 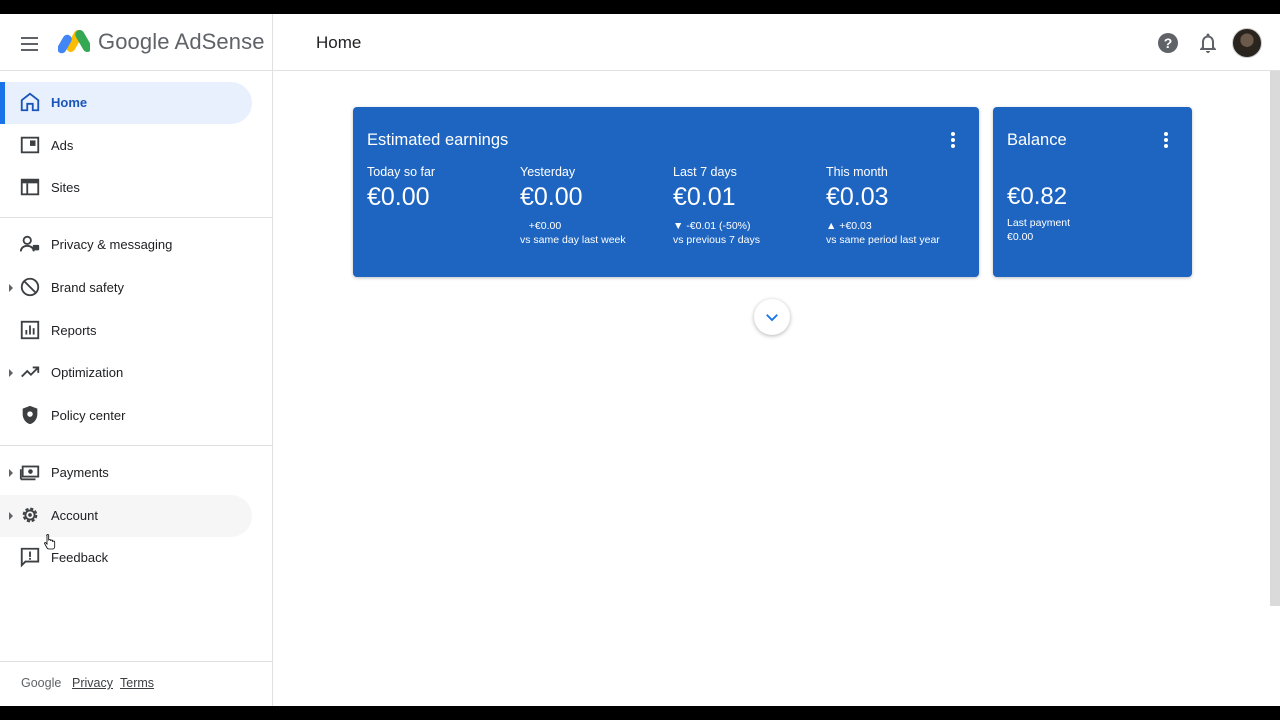 What do you see at coordinates (1275, 338) in the screenshot?
I see `page-scrollbar` at bounding box center [1275, 338].